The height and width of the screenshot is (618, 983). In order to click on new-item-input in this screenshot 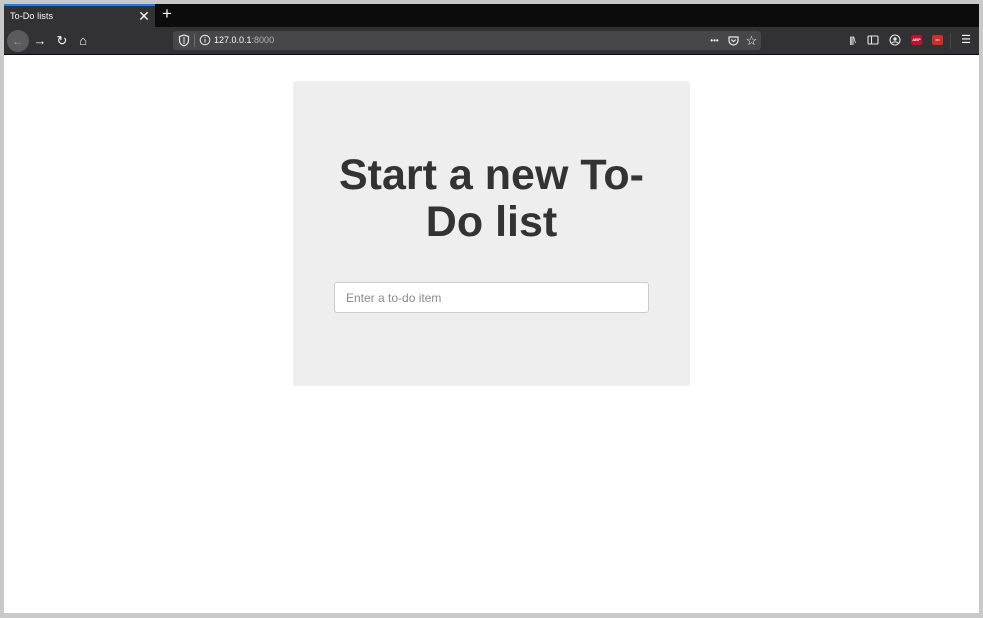, I will do `click(491, 297)`.